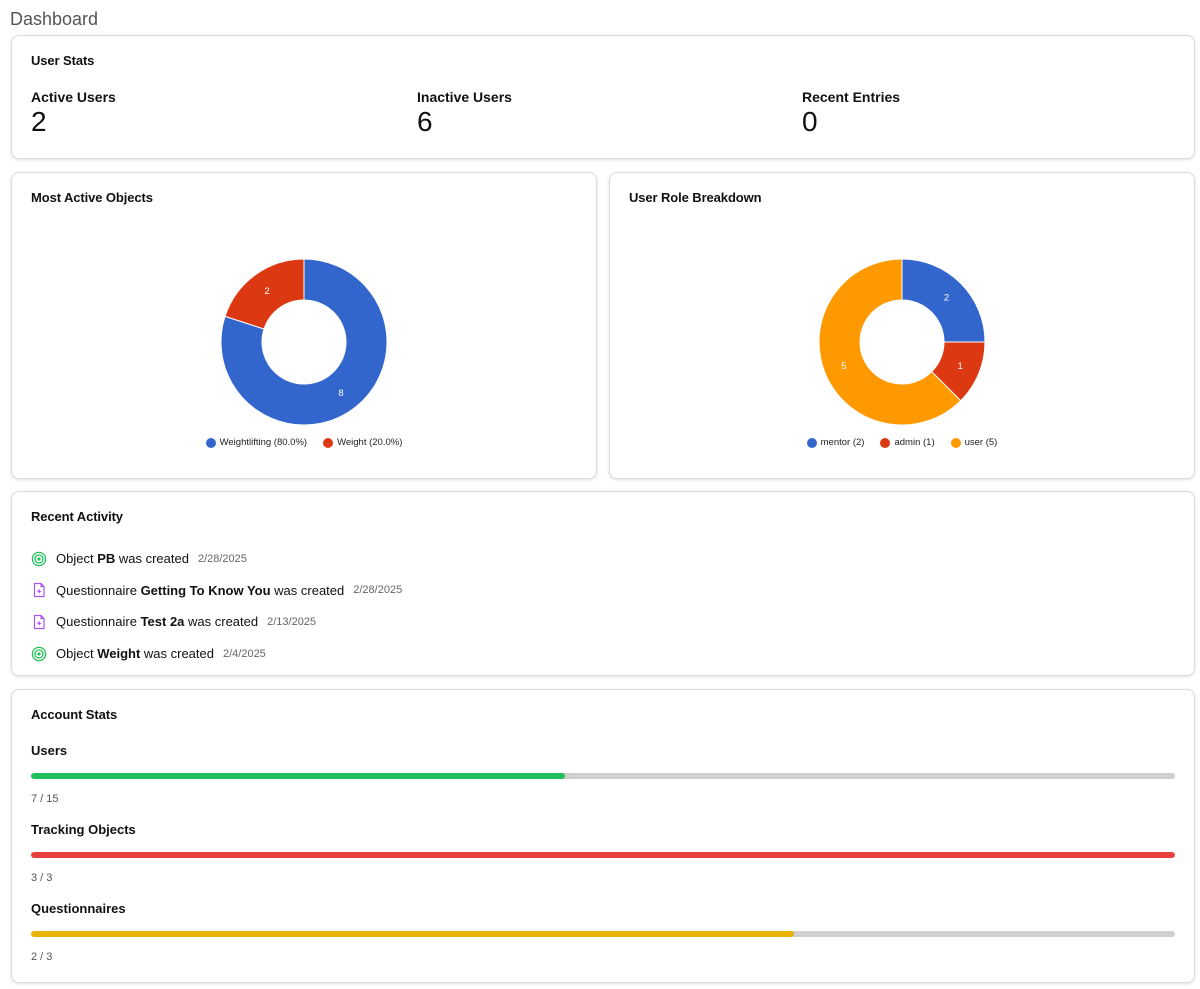 This screenshot has width=1200, height=989. I want to click on account-stat-users: Users 7 / 15, so click(603, 774).